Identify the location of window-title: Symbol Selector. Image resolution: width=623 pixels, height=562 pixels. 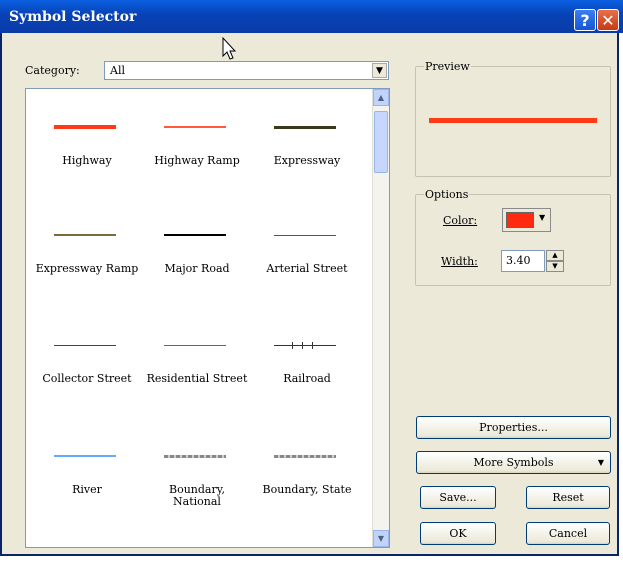
(73, 17).